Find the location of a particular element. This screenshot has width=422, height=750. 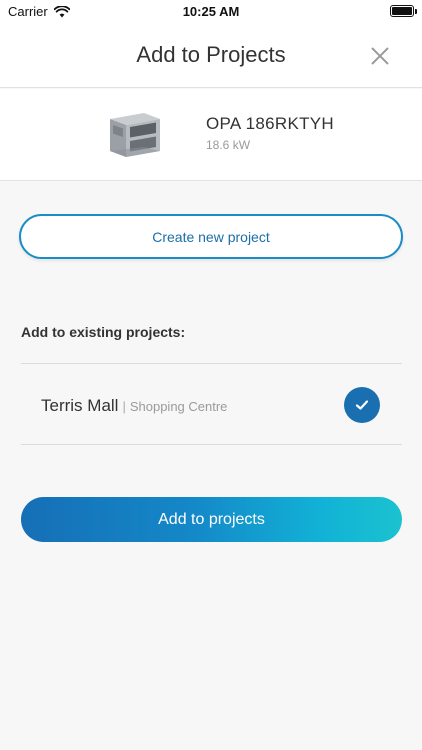

add-to-projects-button: Add to projects is located at coordinates (211, 519).